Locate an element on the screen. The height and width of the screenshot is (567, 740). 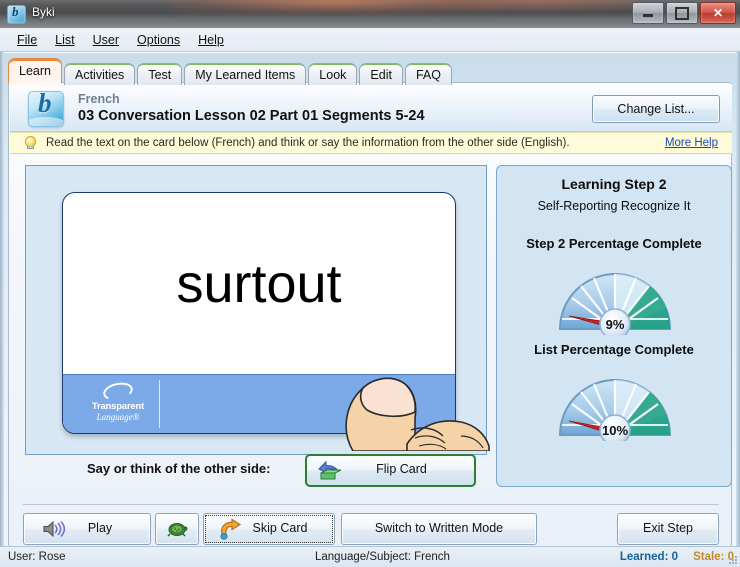
skip-card-button: Skip Card is located at coordinates (269, 529).